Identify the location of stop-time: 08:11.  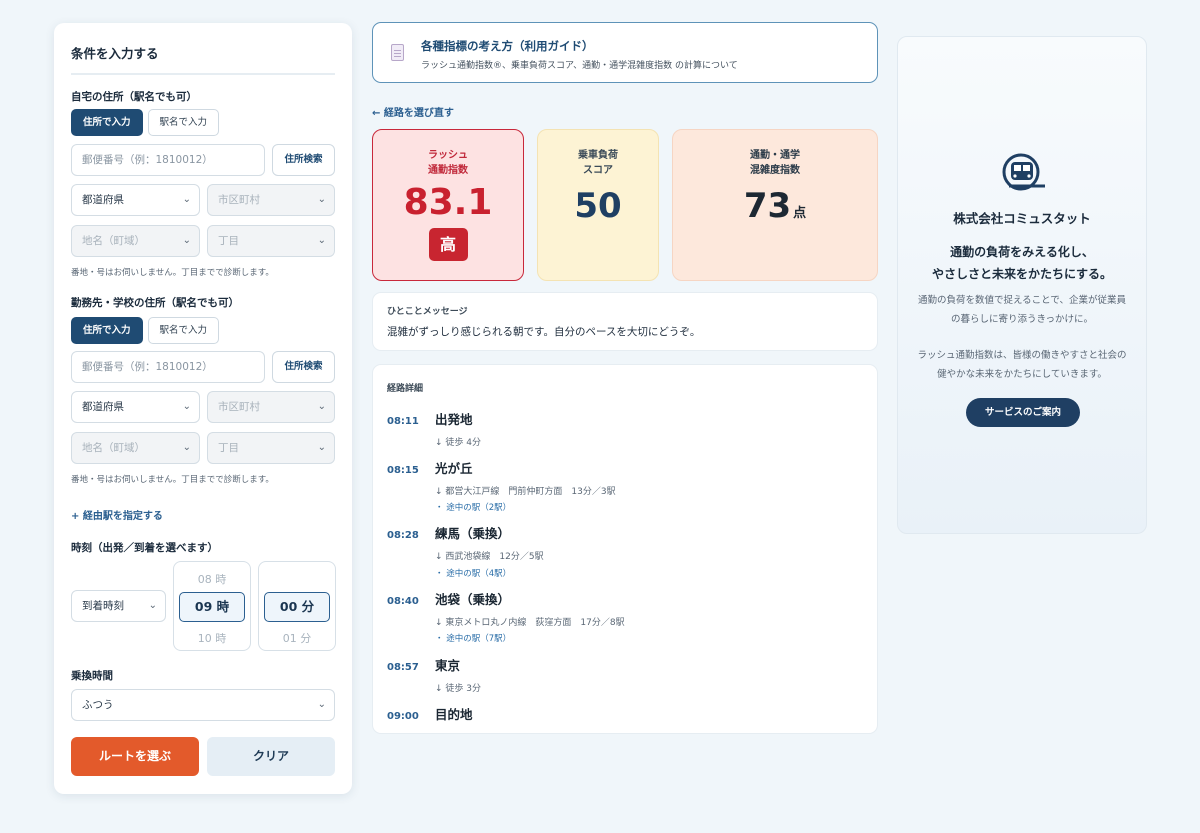
(403, 421).